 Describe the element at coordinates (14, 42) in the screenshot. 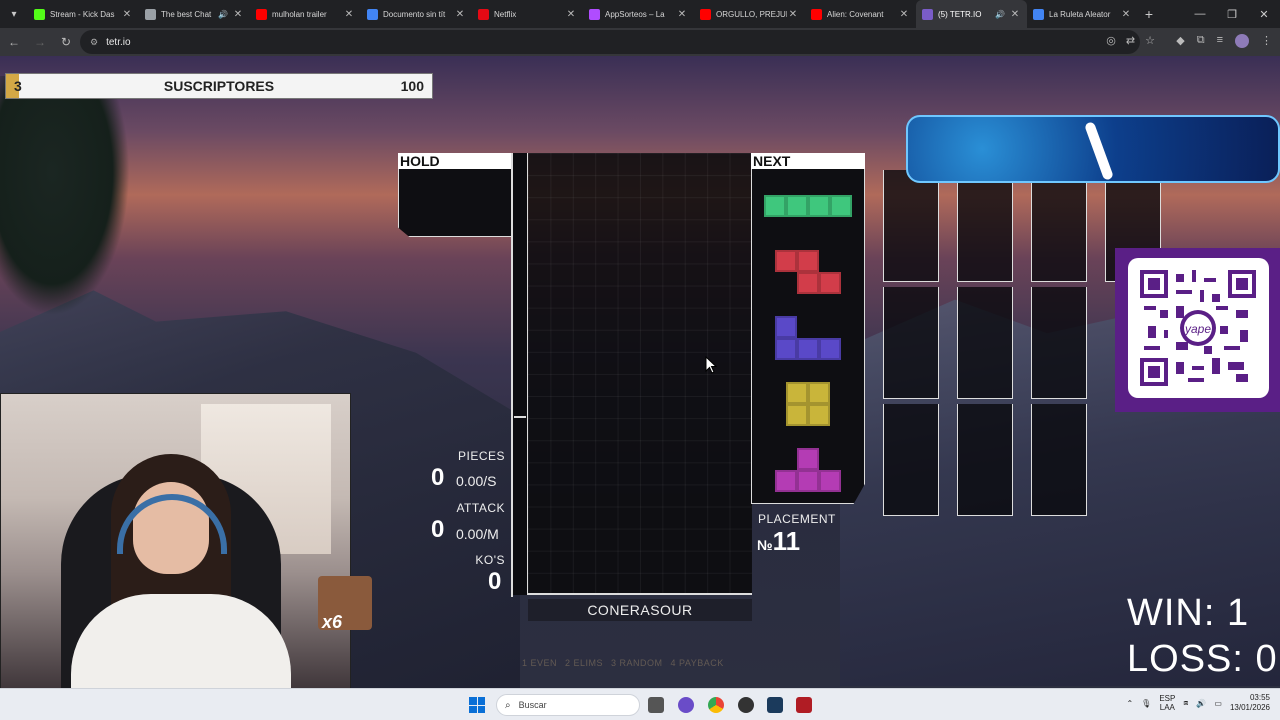

I see `back-button: ←` at that location.